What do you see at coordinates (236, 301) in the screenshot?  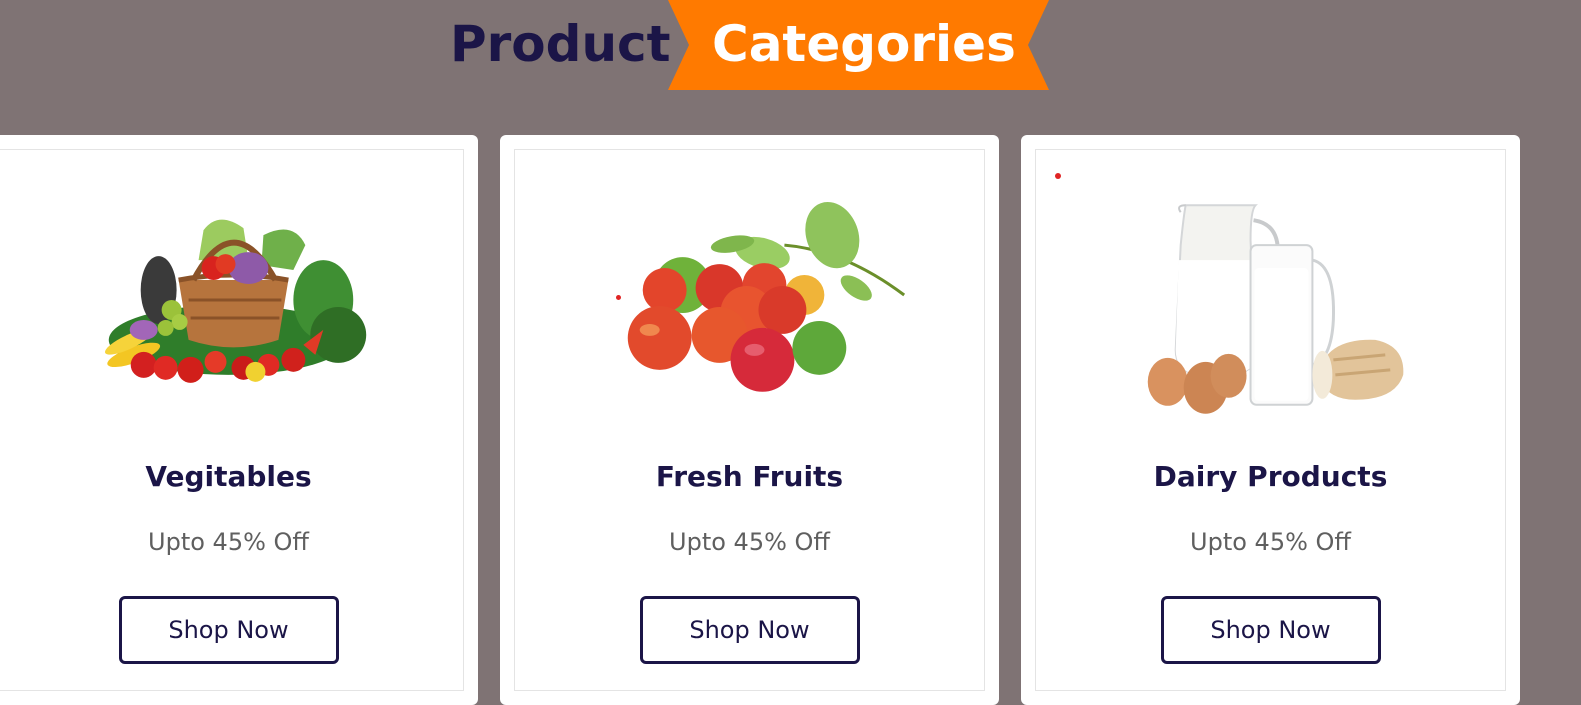 I see `vegetable-basket-image` at bounding box center [236, 301].